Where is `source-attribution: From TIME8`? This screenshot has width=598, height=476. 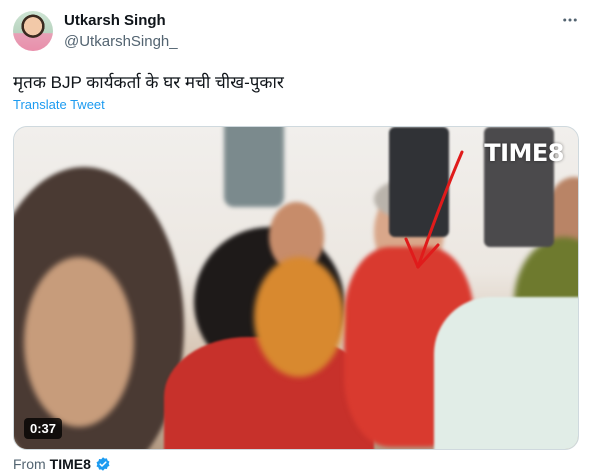 source-attribution: From TIME8 is located at coordinates (62, 464).